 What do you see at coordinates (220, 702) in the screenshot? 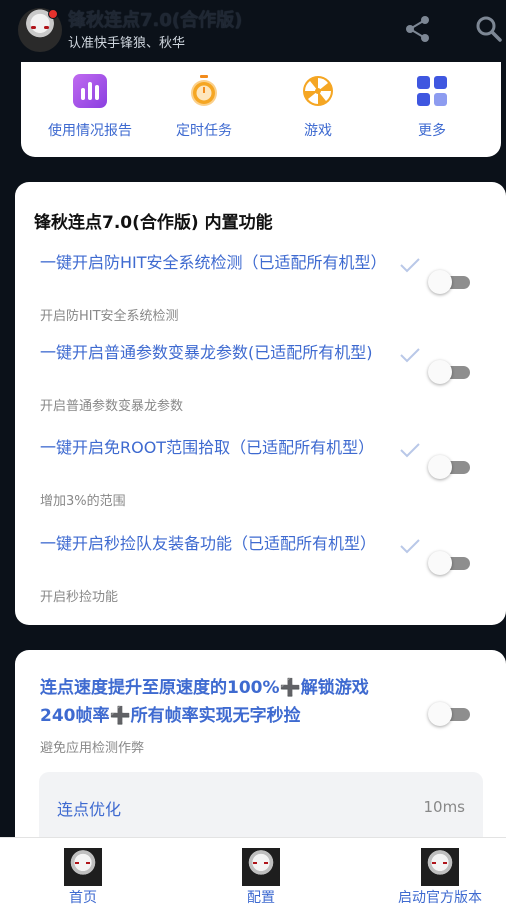
I see `speed-title: 连点速度提升至原速度的100%➕解锁游戏240帧率➕所有帧率实现无字秒捡` at bounding box center [220, 702].